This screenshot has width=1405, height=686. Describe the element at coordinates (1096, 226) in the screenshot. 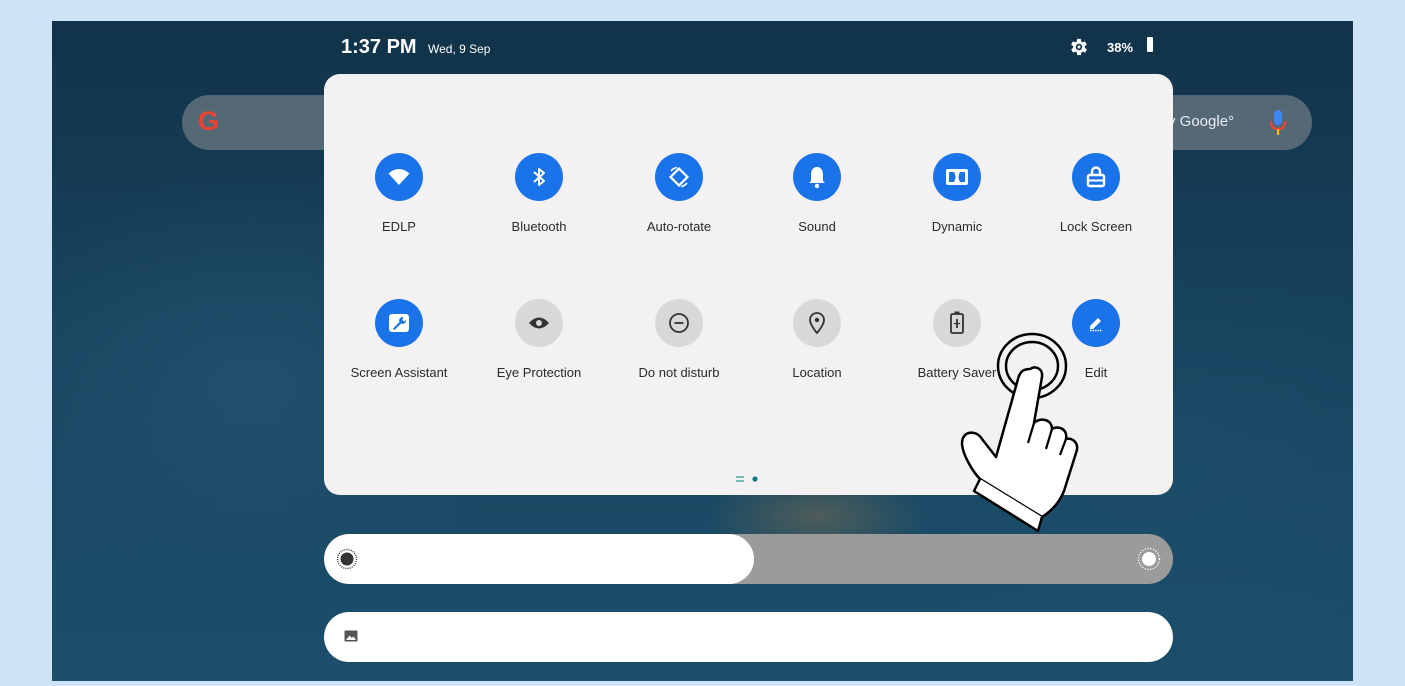

I see `tile-label: Lock Screen` at that location.